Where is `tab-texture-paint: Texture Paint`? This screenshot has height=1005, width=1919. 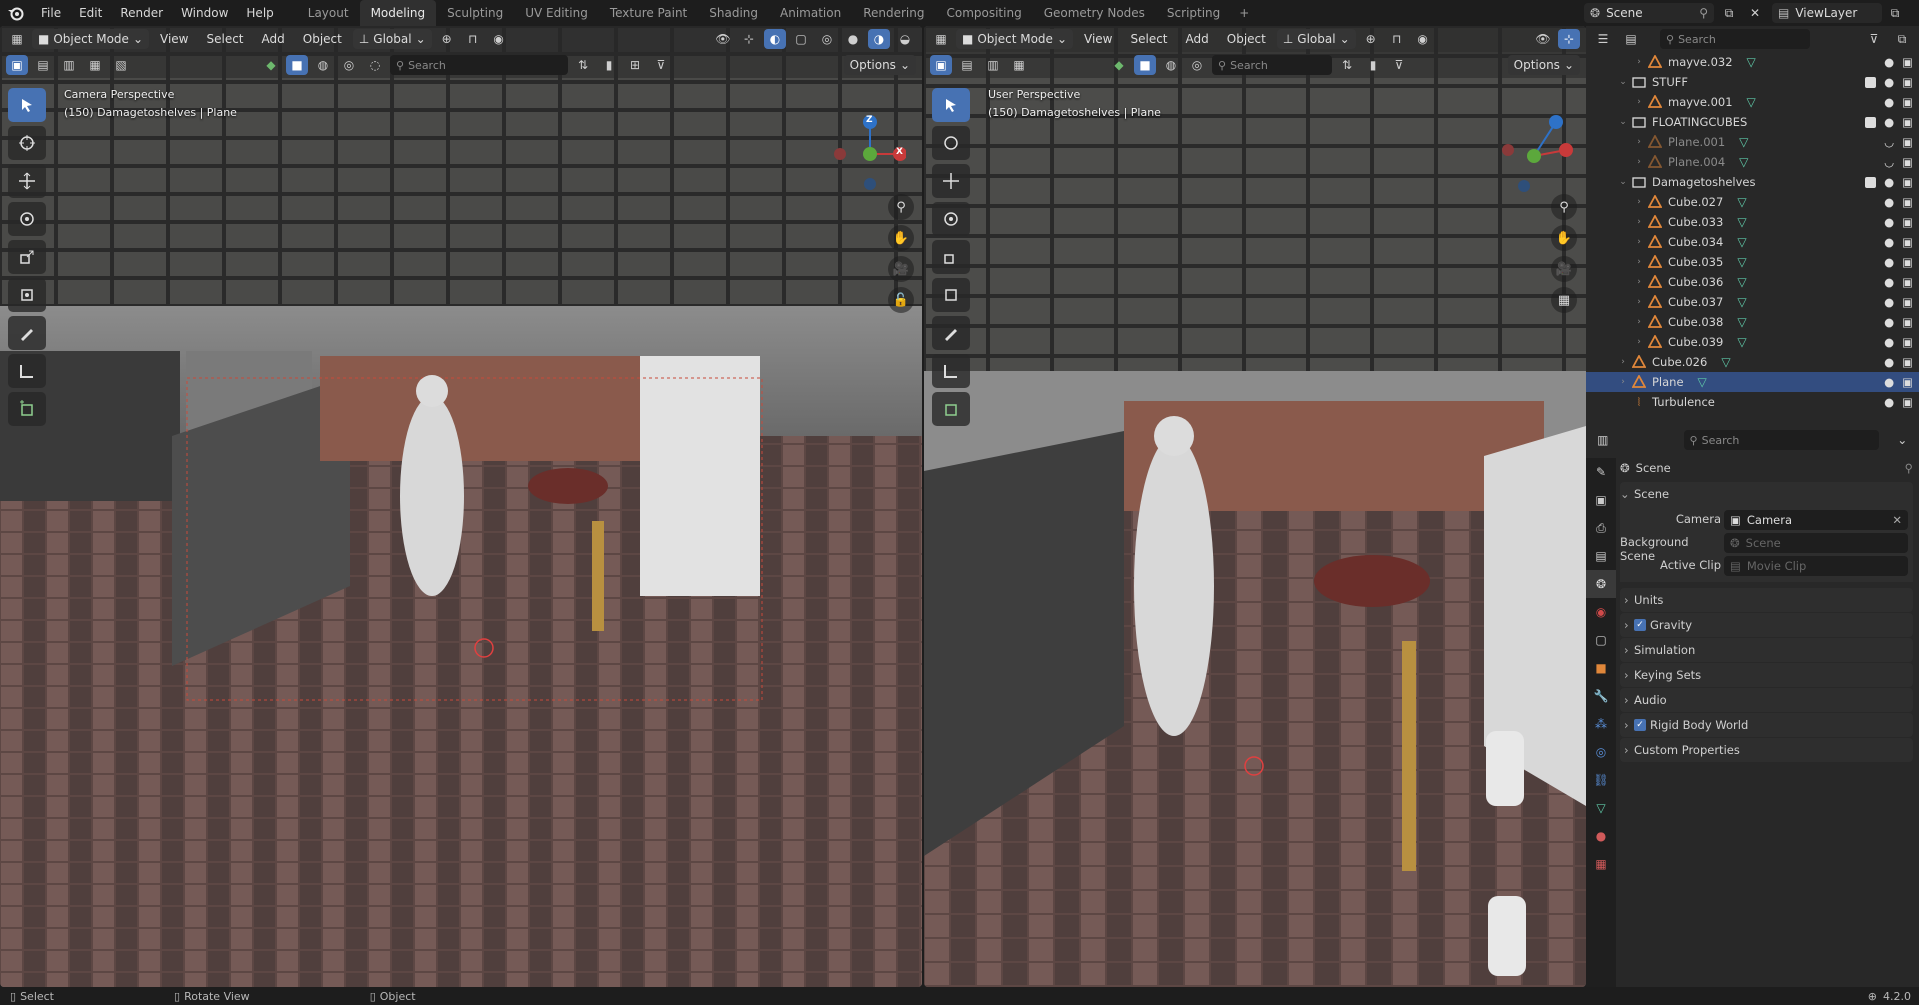
tab-texture-paint: Texture Paint is located at coordinates (648, 13).